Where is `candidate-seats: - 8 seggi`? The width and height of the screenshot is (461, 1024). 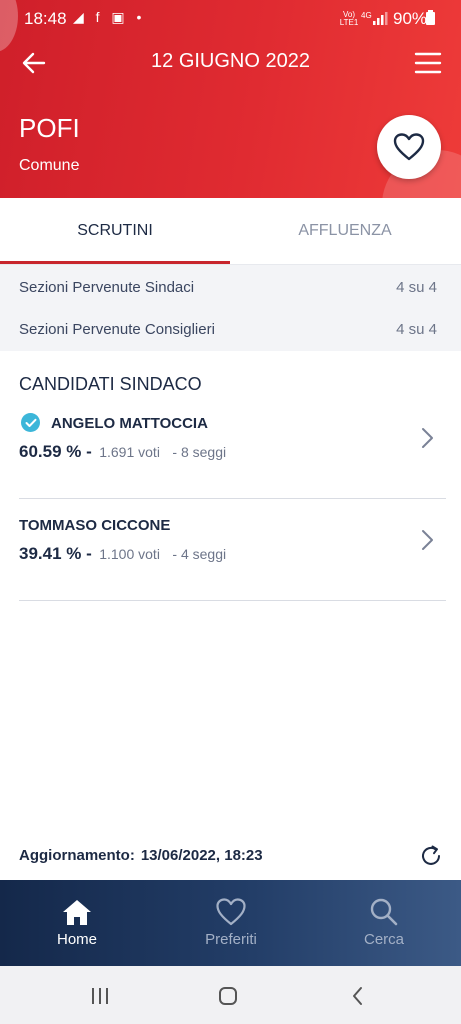 candidate-seats: - 8 seggi is located at coordinates (199, 452).